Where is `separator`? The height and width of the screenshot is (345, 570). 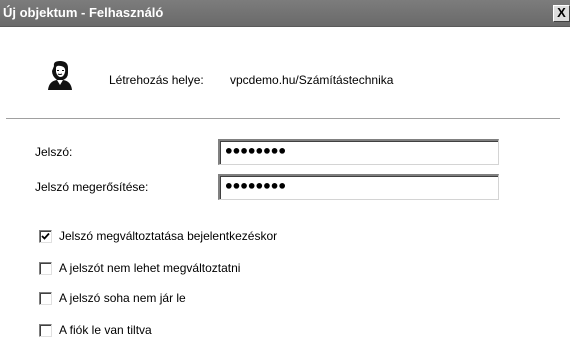 separator is located at coordinates (283, 119).